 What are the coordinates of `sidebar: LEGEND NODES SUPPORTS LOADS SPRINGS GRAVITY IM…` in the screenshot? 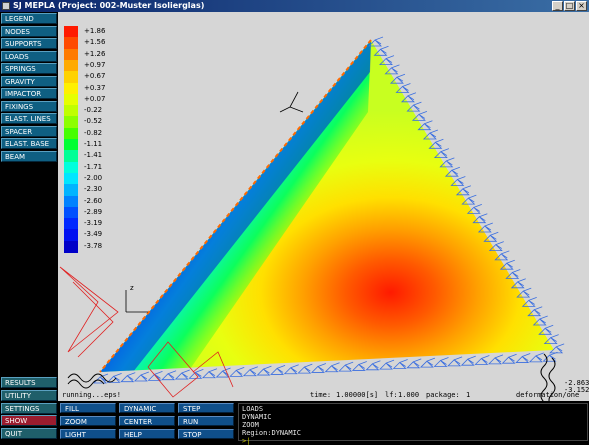 It's located at (29, 227).